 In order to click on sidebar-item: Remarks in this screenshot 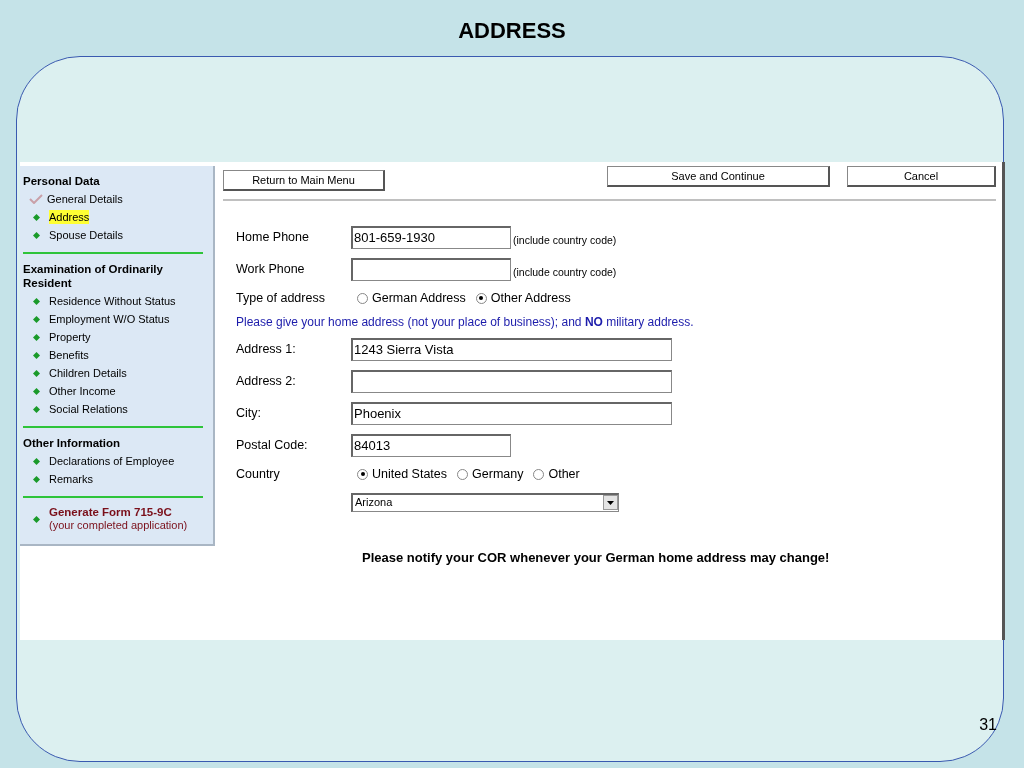, I will do `click(71, 479)`.